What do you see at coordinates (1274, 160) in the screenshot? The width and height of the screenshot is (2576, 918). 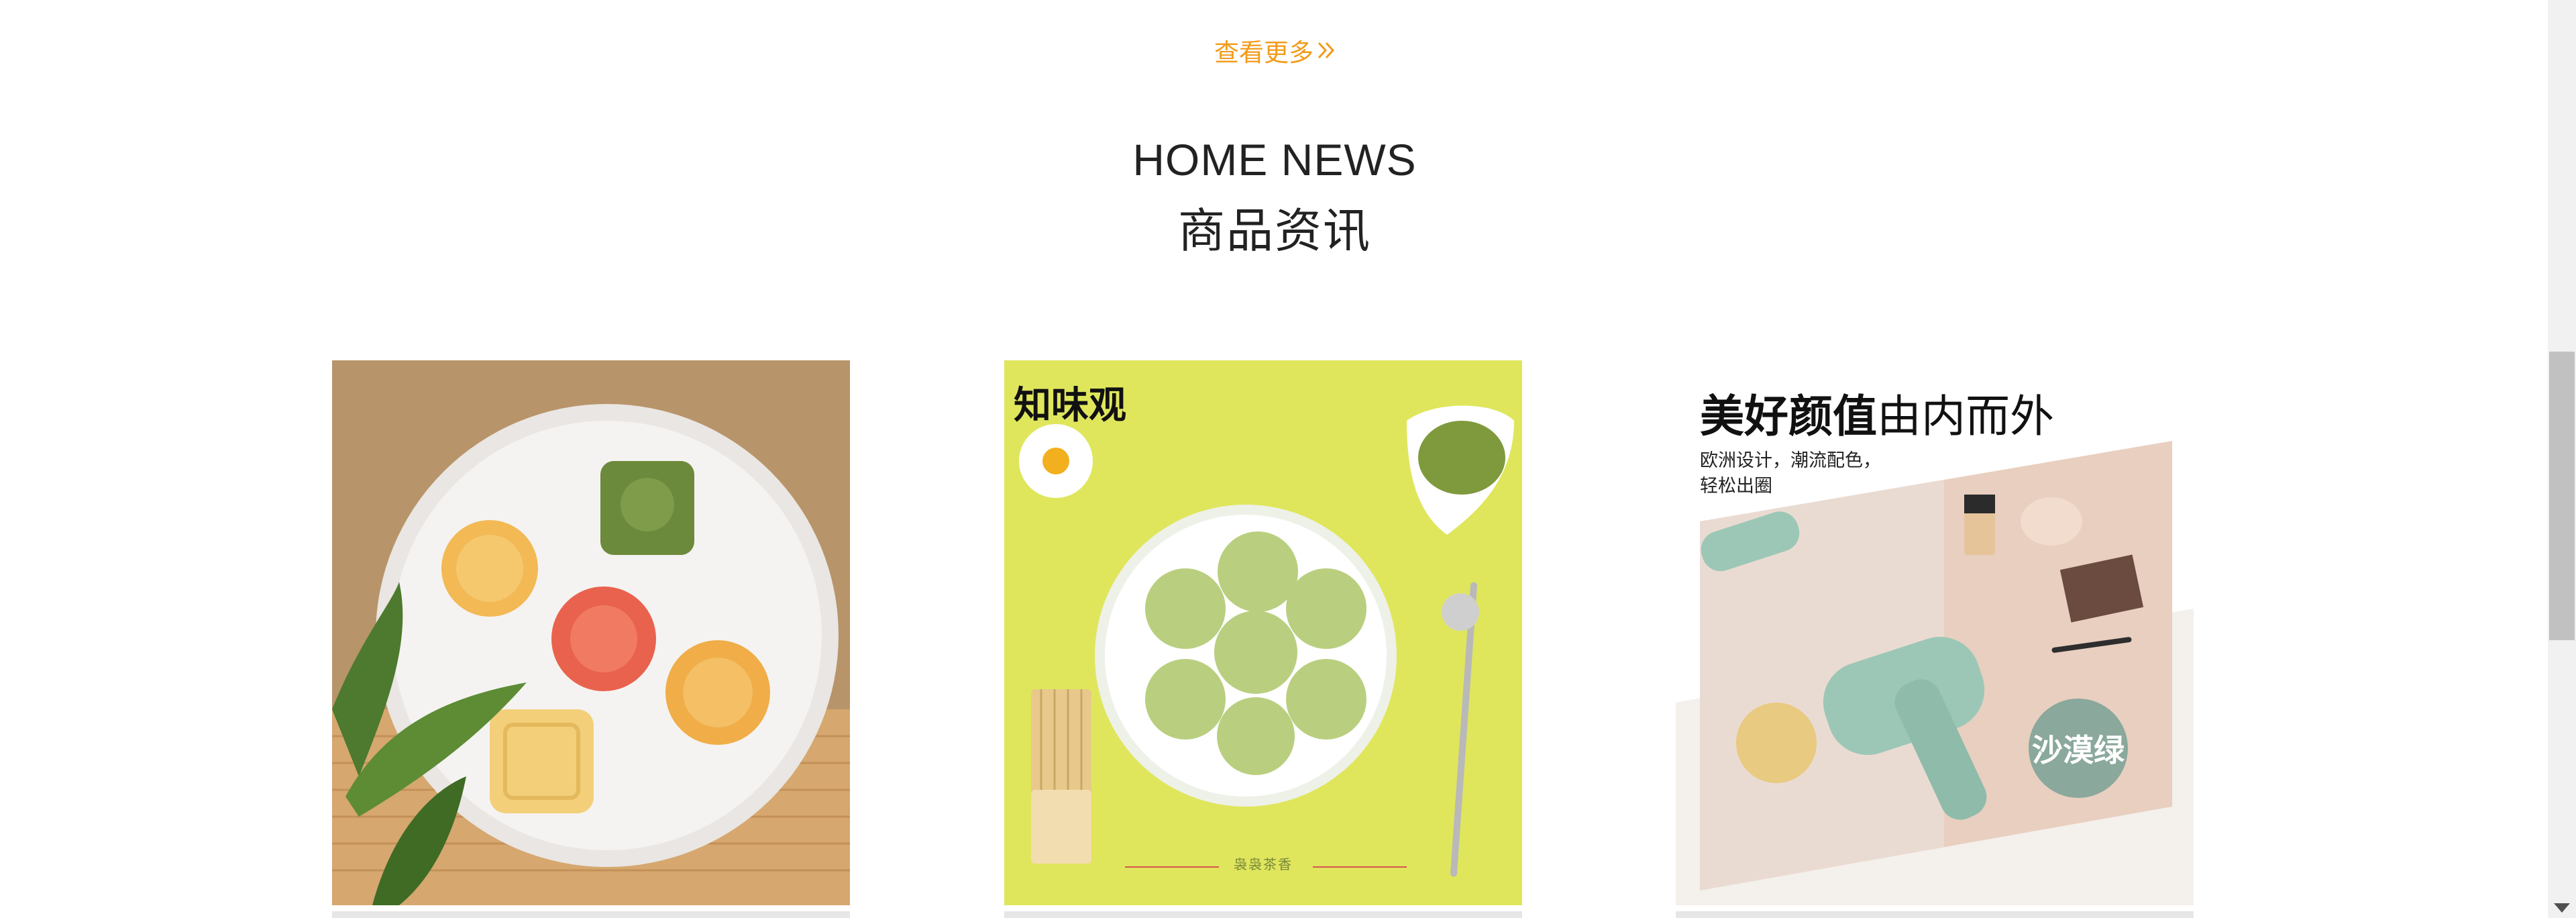 I see `section-title-en: HOME NEWS` at bounding box center [1274, 160].